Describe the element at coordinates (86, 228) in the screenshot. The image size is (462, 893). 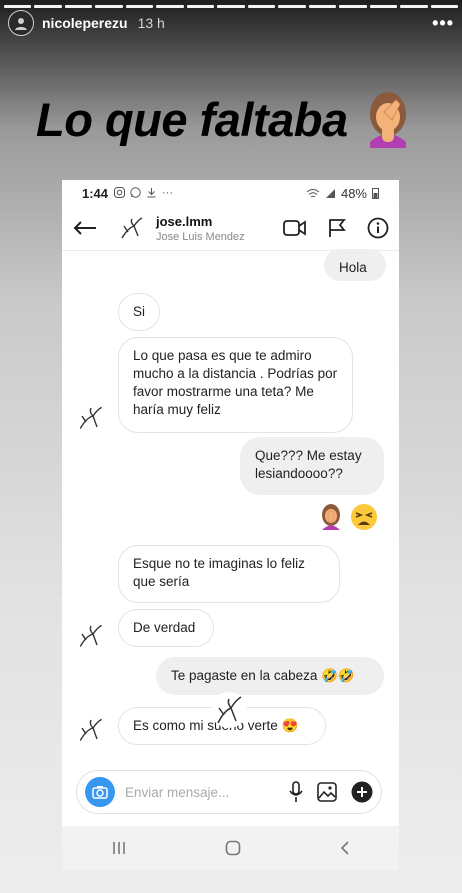
I see `back-arrow-icon` at that location.